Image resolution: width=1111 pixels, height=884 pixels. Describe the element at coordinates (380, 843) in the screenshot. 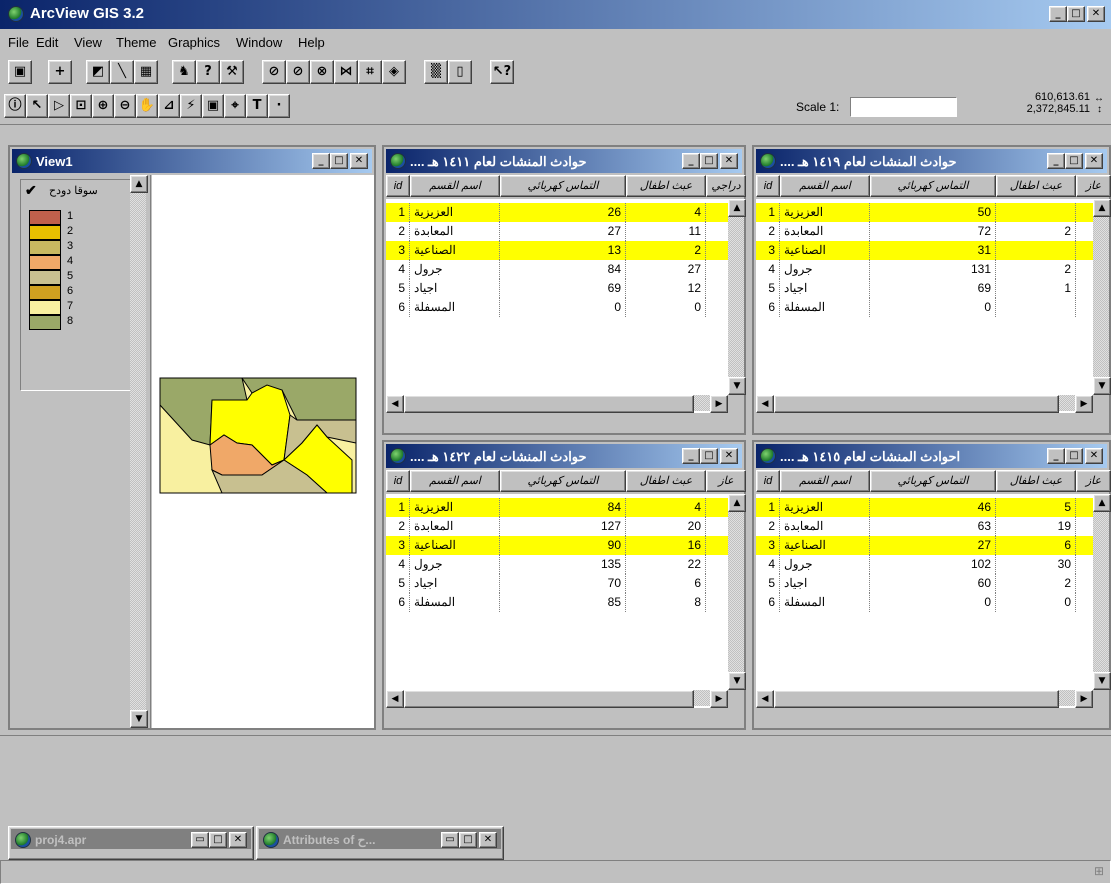

I see `minimized-attributes-window: Attributes of ح... ▭ □ ✕` at that location.